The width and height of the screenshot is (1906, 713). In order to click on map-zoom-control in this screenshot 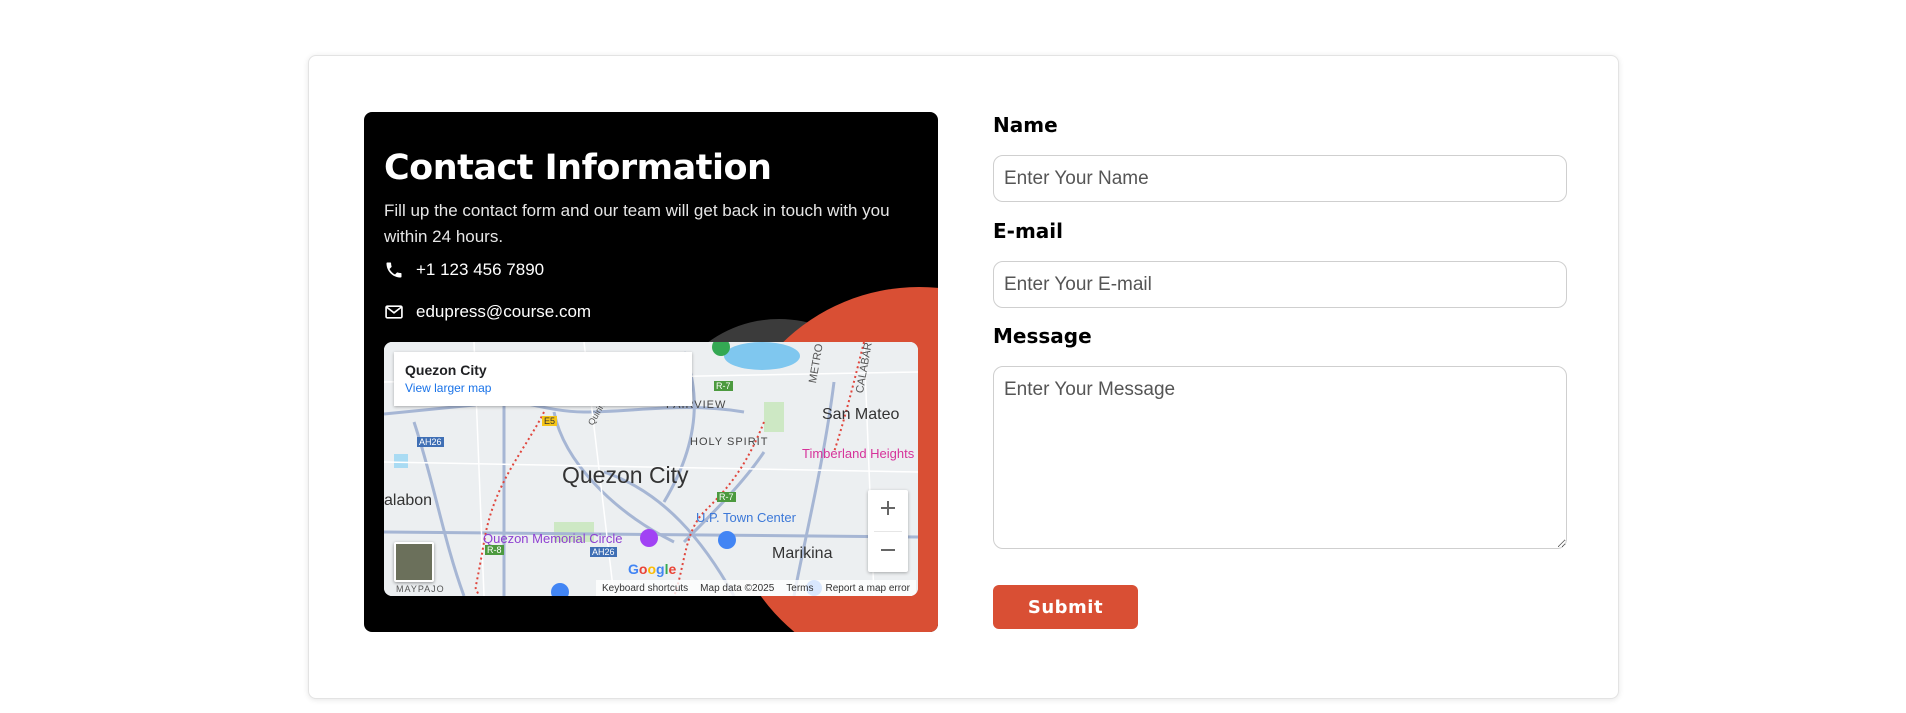, I will do `click(888, 531)`.